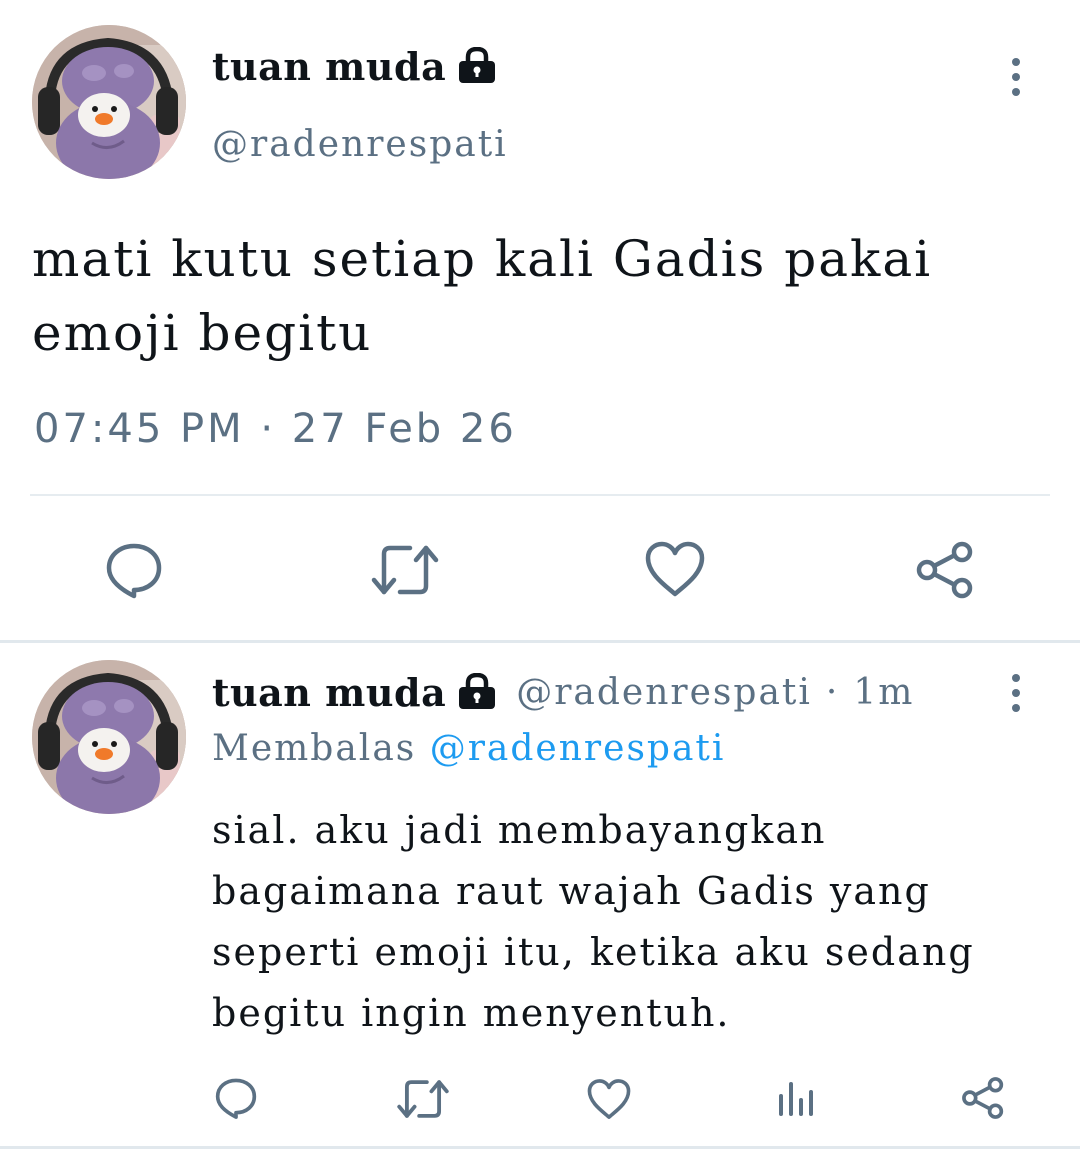 This screenshot has width=1080, height=1149. I want to click on reply-header: tuan muda @radenrespati · 1m, so click(563, 692).